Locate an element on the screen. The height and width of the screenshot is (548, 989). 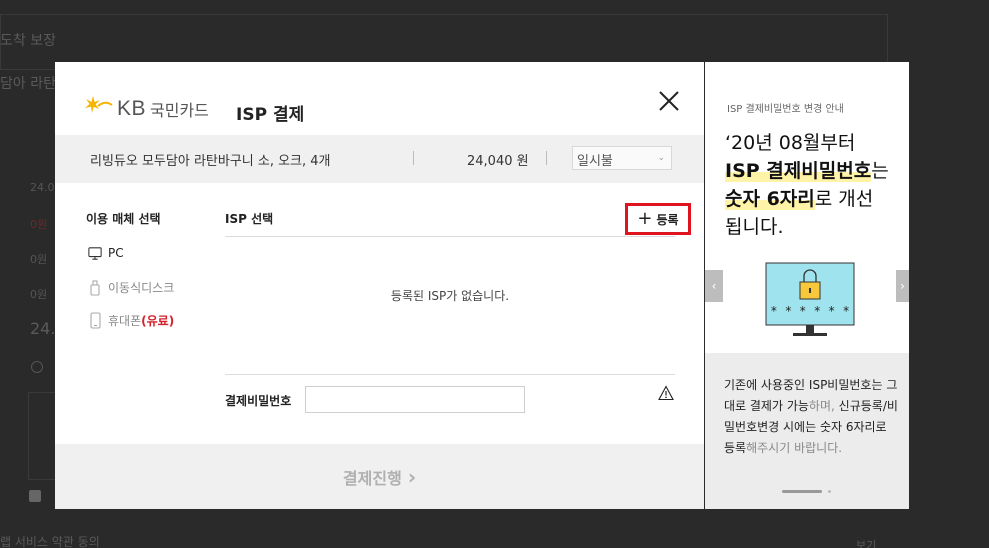
headline-line: ISP 결제비밀번호는 is located at coordinates (815, 171).